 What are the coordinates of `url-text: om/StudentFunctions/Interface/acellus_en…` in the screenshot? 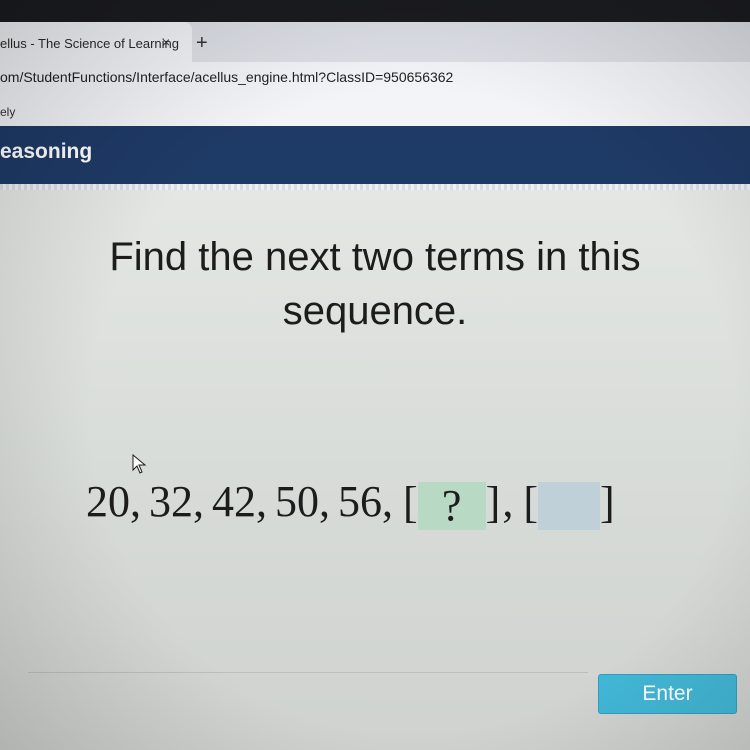 It's located at (226, 77).